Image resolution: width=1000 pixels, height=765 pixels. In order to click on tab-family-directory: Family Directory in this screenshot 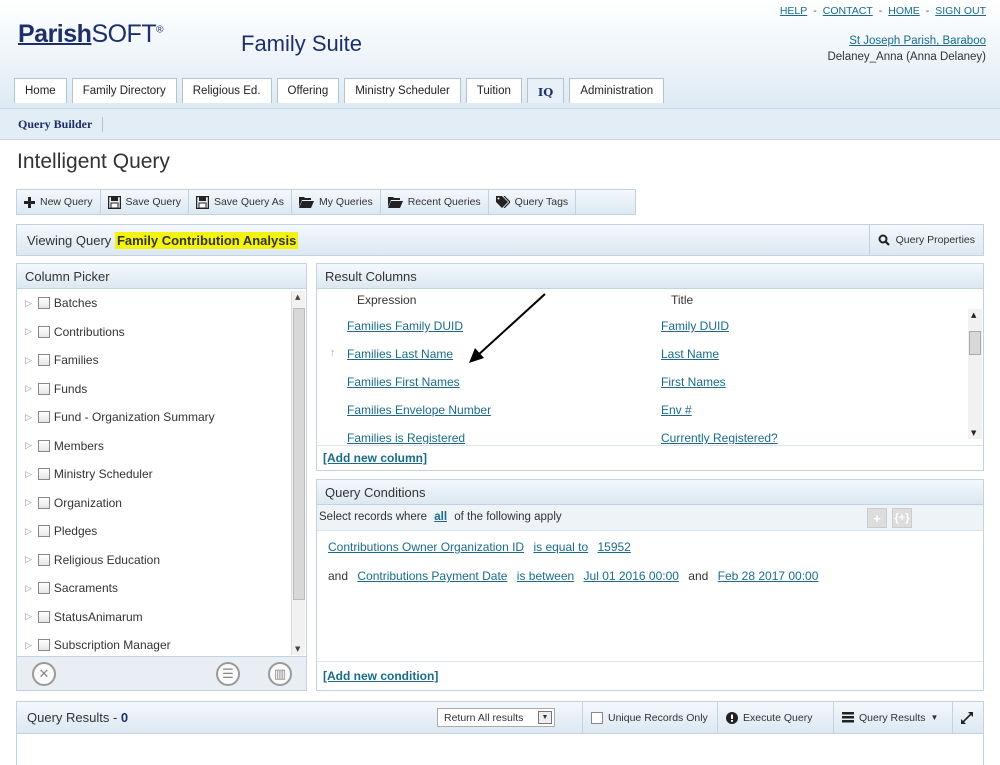, I will do `click(124, 90)`.